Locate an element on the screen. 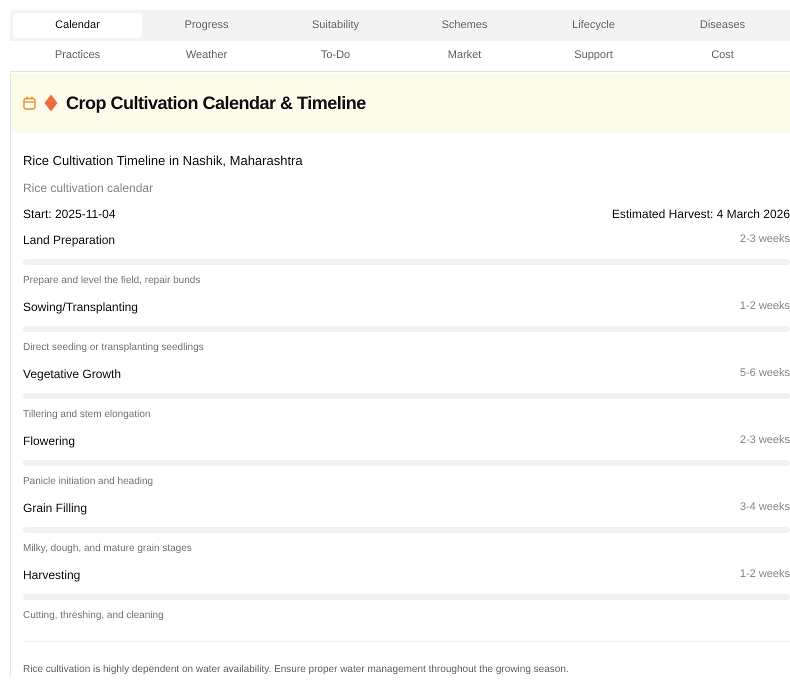 This screenshot has width=790, height=692. tab: Practices is located at coordinates (77, 54).